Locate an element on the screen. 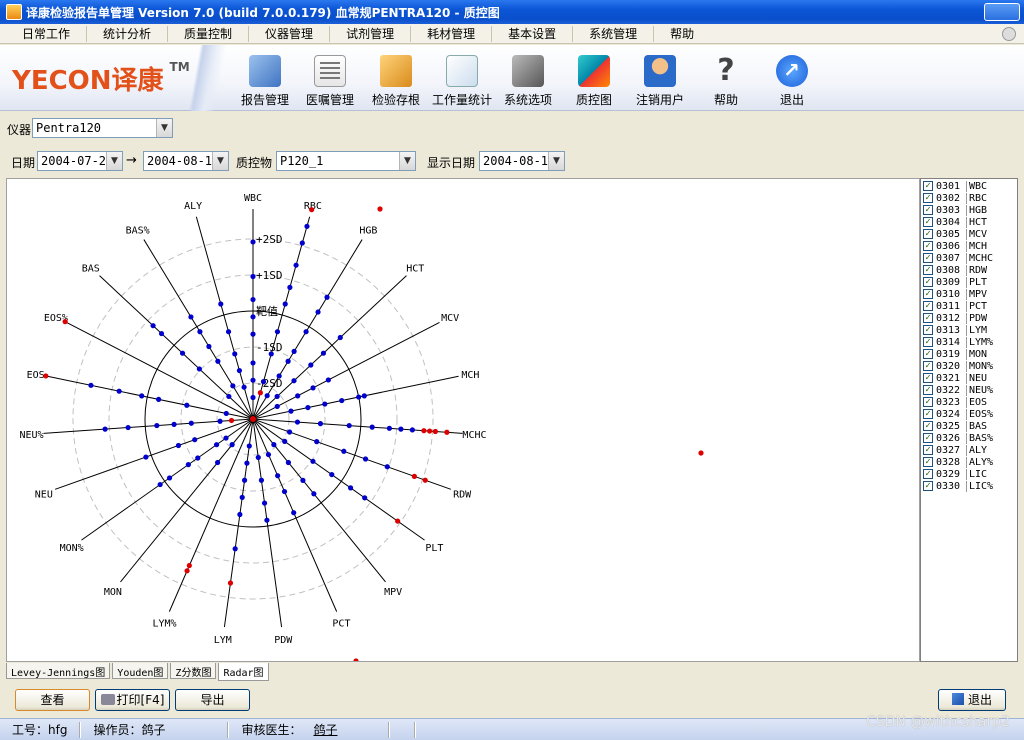 This screenshot has width=1024, height=740. qc-item-0329: ✓ 0329 LIC is located at coordinates (955, 474).